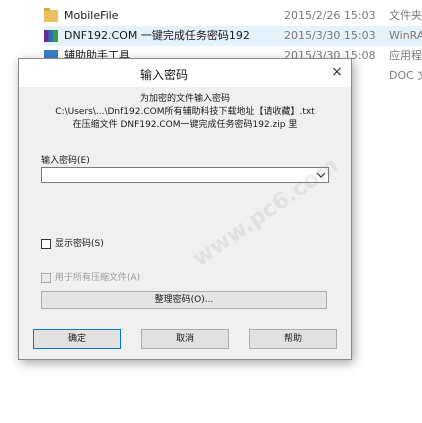  Describe the element at coordinates (405, 55) in the screenshot. I see `file-type: 应用程序` at that location.